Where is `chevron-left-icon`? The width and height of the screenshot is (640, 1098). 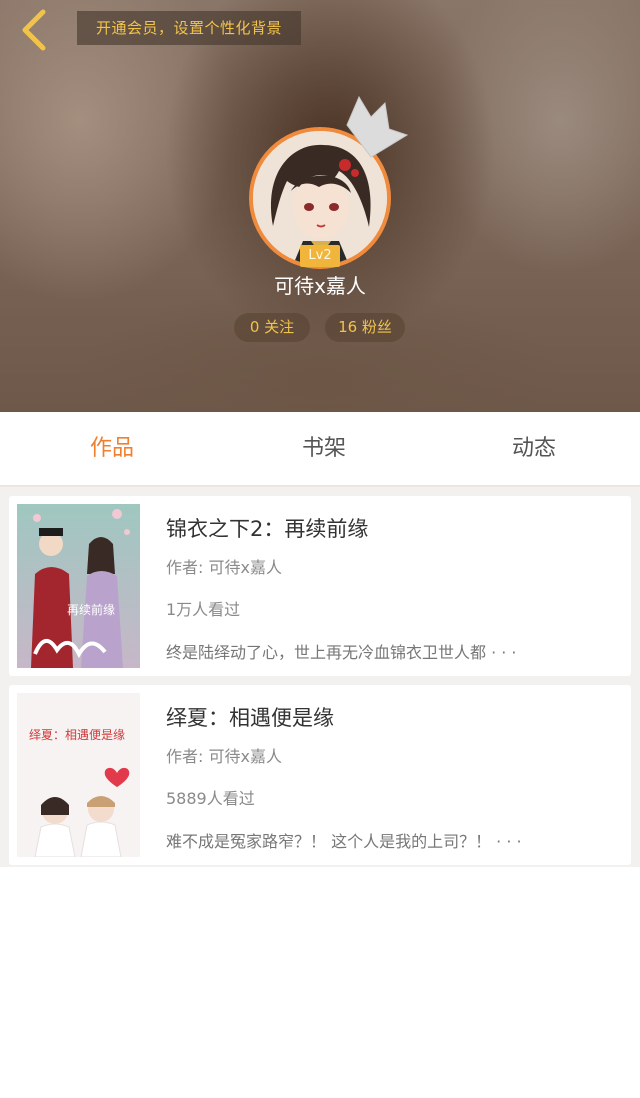
chevron-left-icon is located at coordinates (34, 30).